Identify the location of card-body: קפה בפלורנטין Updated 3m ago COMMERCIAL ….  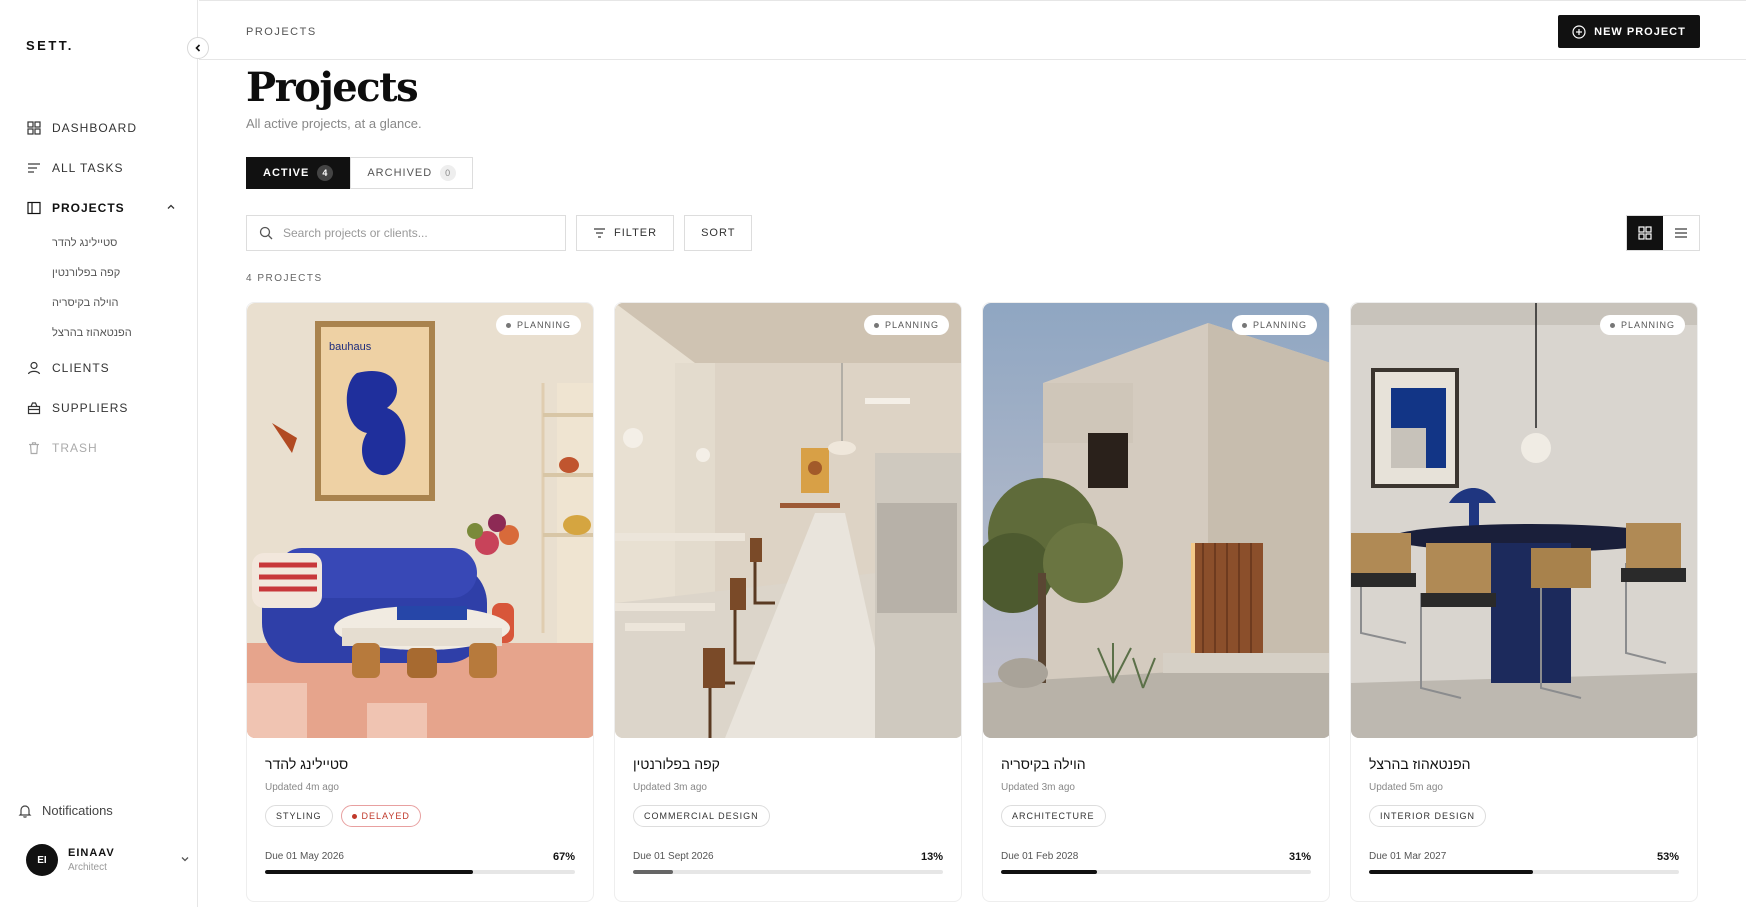
(788, 806).